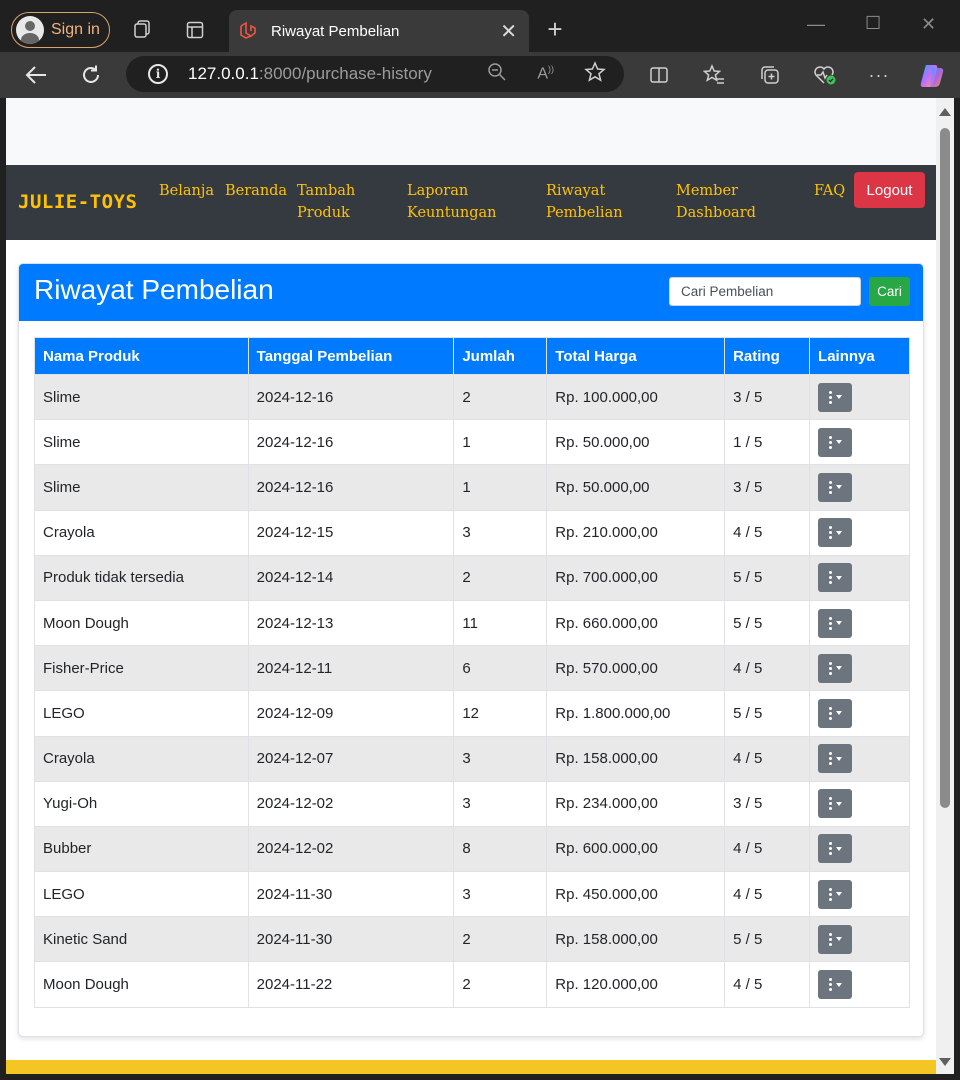 The width and height of the screenshot is (960, 1080). Describe the element at coordinates (508, 31) in the screenshot. I see `close-tab-icon: ✕` at that location.